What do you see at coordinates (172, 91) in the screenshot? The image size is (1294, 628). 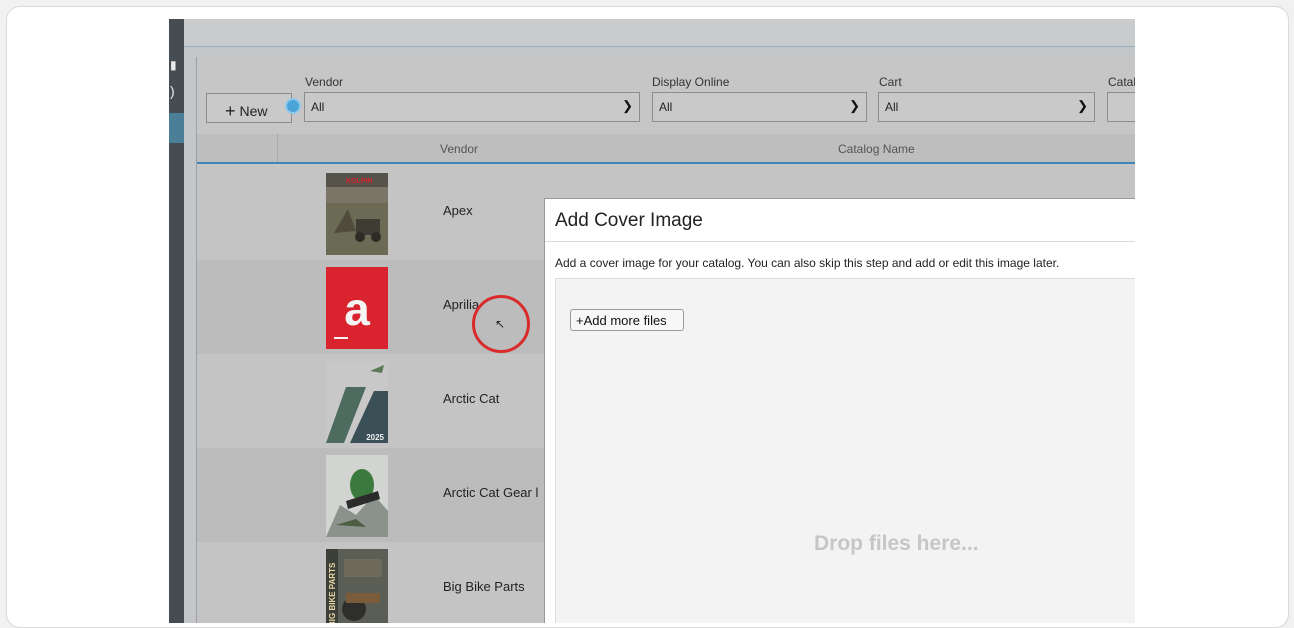 I see `nav-icon-circle: )` at bounding box center [172, 91].